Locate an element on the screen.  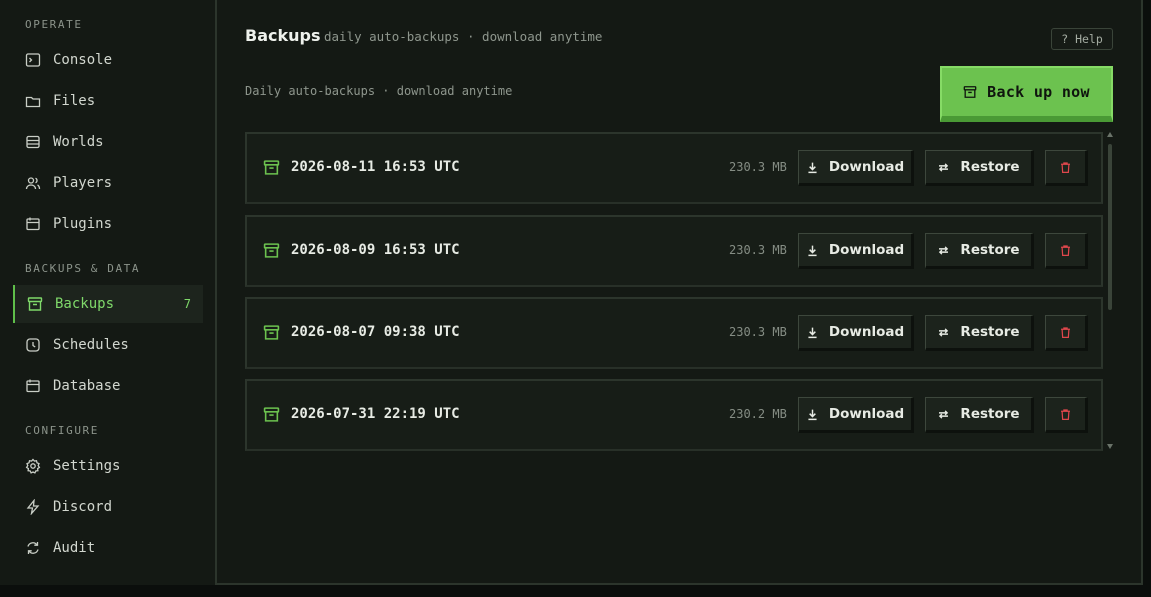
scrollbar-thumb is located at coordinates (1110, 227).